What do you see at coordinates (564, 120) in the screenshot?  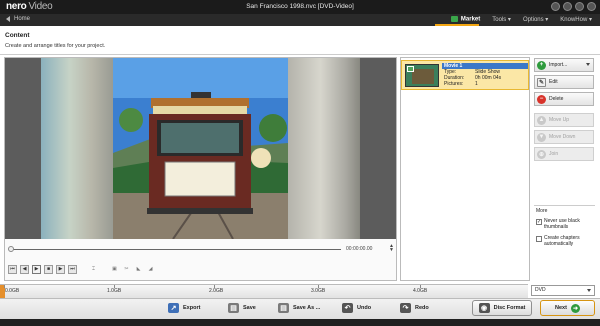 I see `move-up-button: ▲ Move Up` at bounding box center [564, 120].